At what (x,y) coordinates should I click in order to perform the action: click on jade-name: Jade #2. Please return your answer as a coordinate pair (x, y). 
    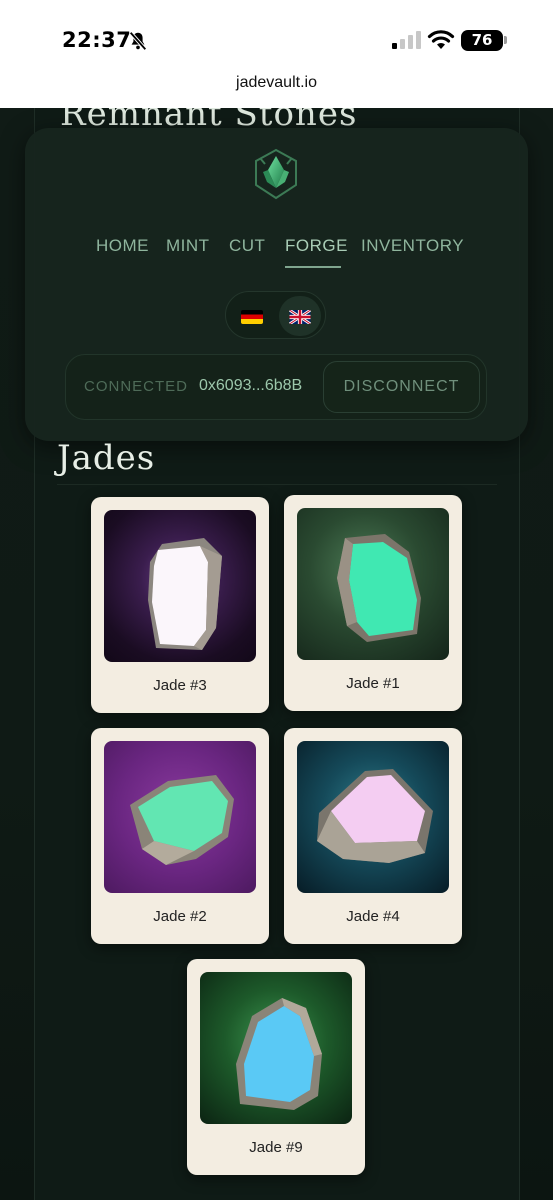
    Looking at the image, I should click on (180, 916).